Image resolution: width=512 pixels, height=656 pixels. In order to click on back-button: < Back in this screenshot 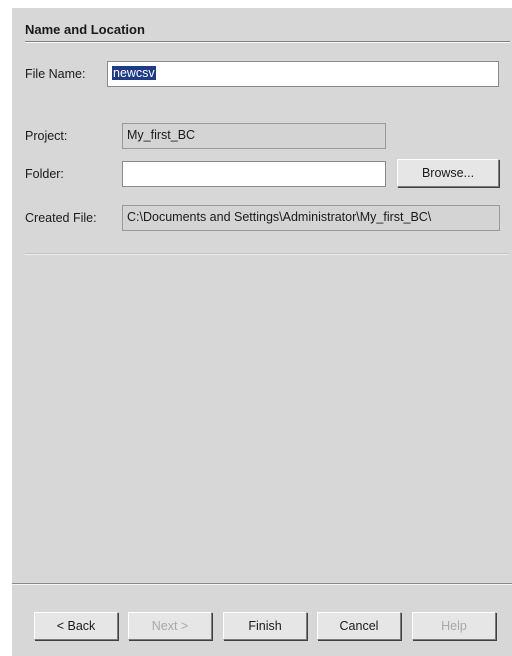, I will do `click(76, 626)`.